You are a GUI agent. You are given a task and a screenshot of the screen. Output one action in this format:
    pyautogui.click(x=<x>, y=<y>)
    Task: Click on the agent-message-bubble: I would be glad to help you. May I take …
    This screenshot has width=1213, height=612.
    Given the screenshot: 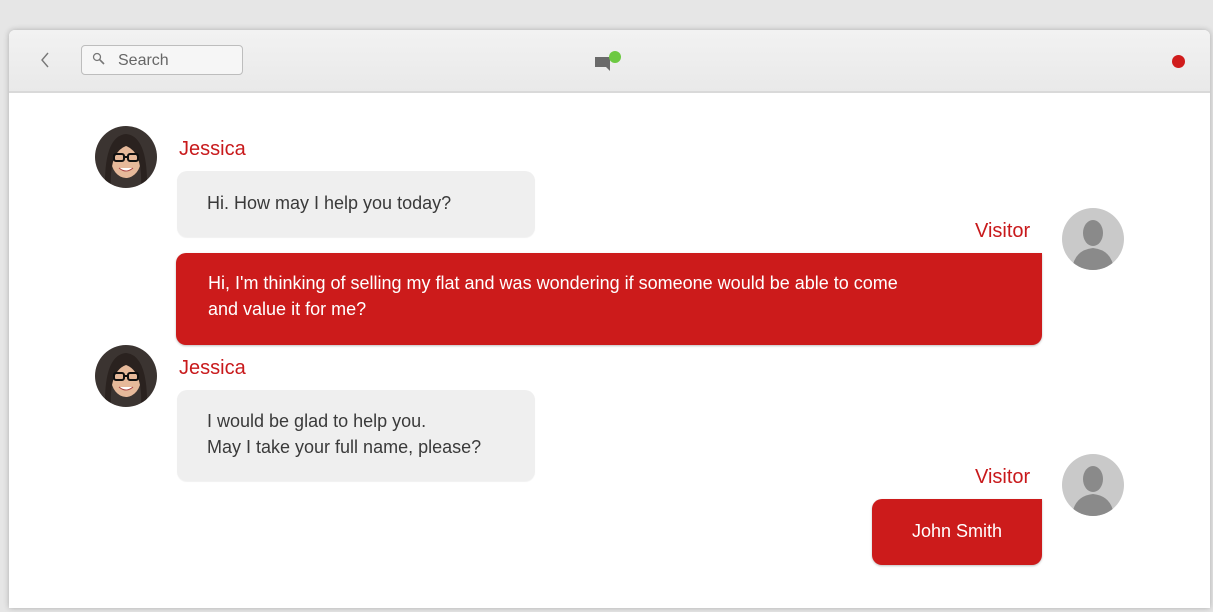 What is the action you would take?
    pyautogui.click(x=356, y=435)
    